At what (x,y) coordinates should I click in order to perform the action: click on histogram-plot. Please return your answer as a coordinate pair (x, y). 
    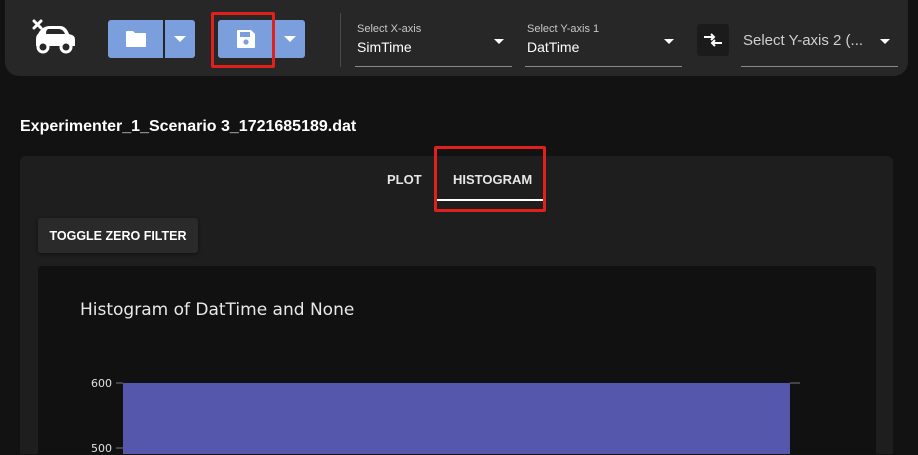
    Looking at the image, I should click on (458, 418).